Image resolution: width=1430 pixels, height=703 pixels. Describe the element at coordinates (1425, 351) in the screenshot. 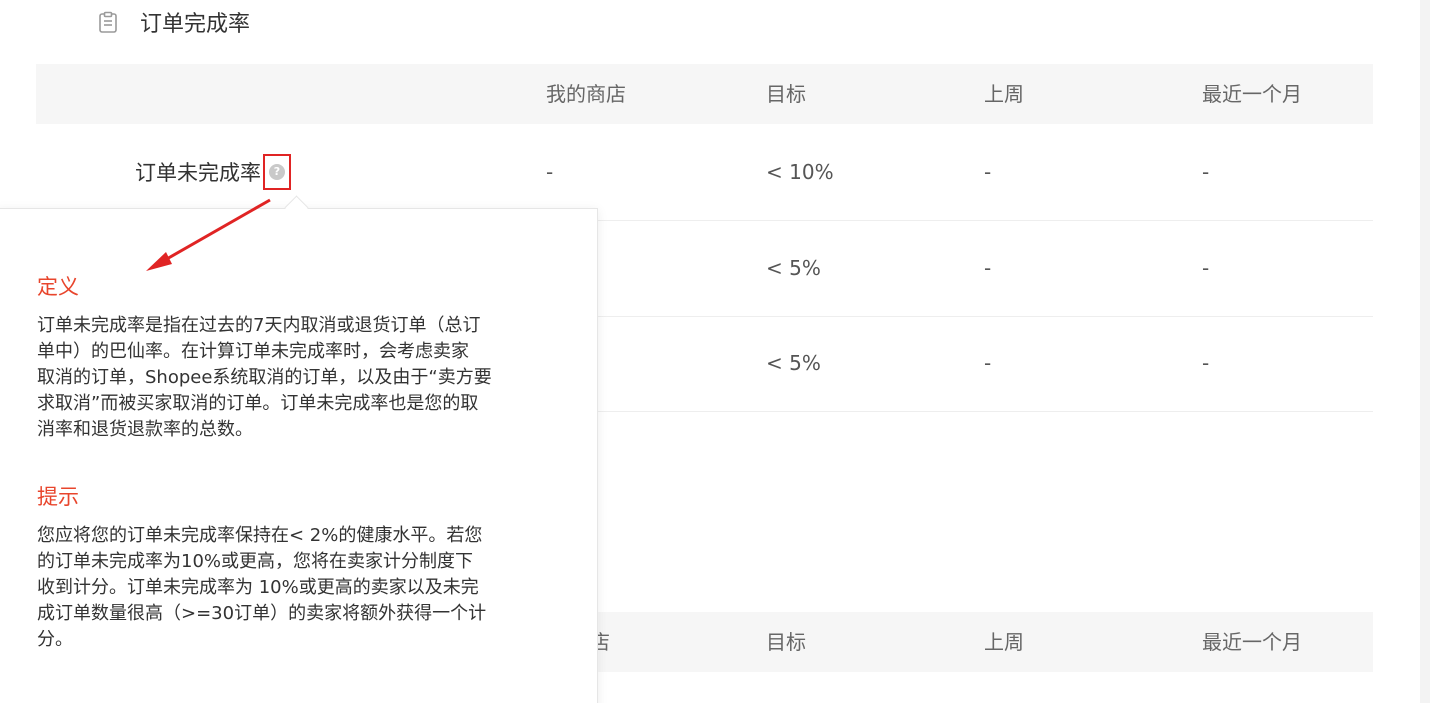

I see `page-scrollbar` at that location.